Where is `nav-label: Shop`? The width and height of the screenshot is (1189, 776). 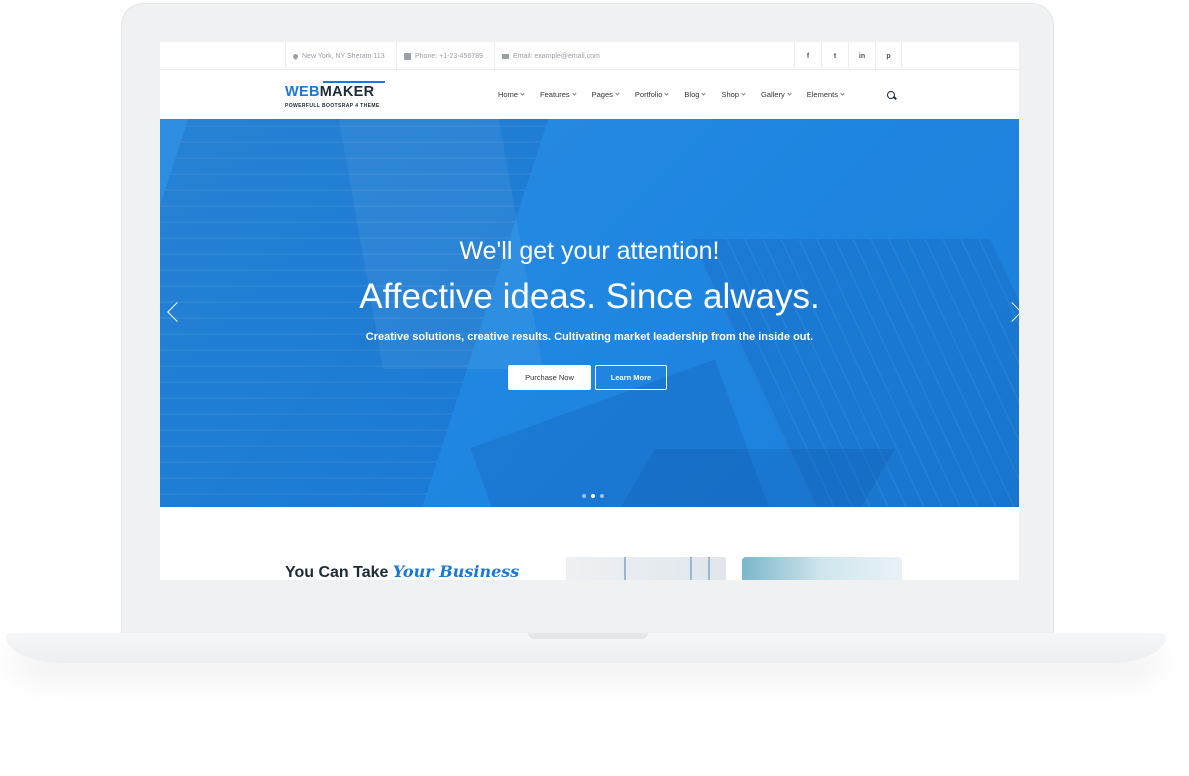 nav-label: Shop is located at coordinates (730, 94).